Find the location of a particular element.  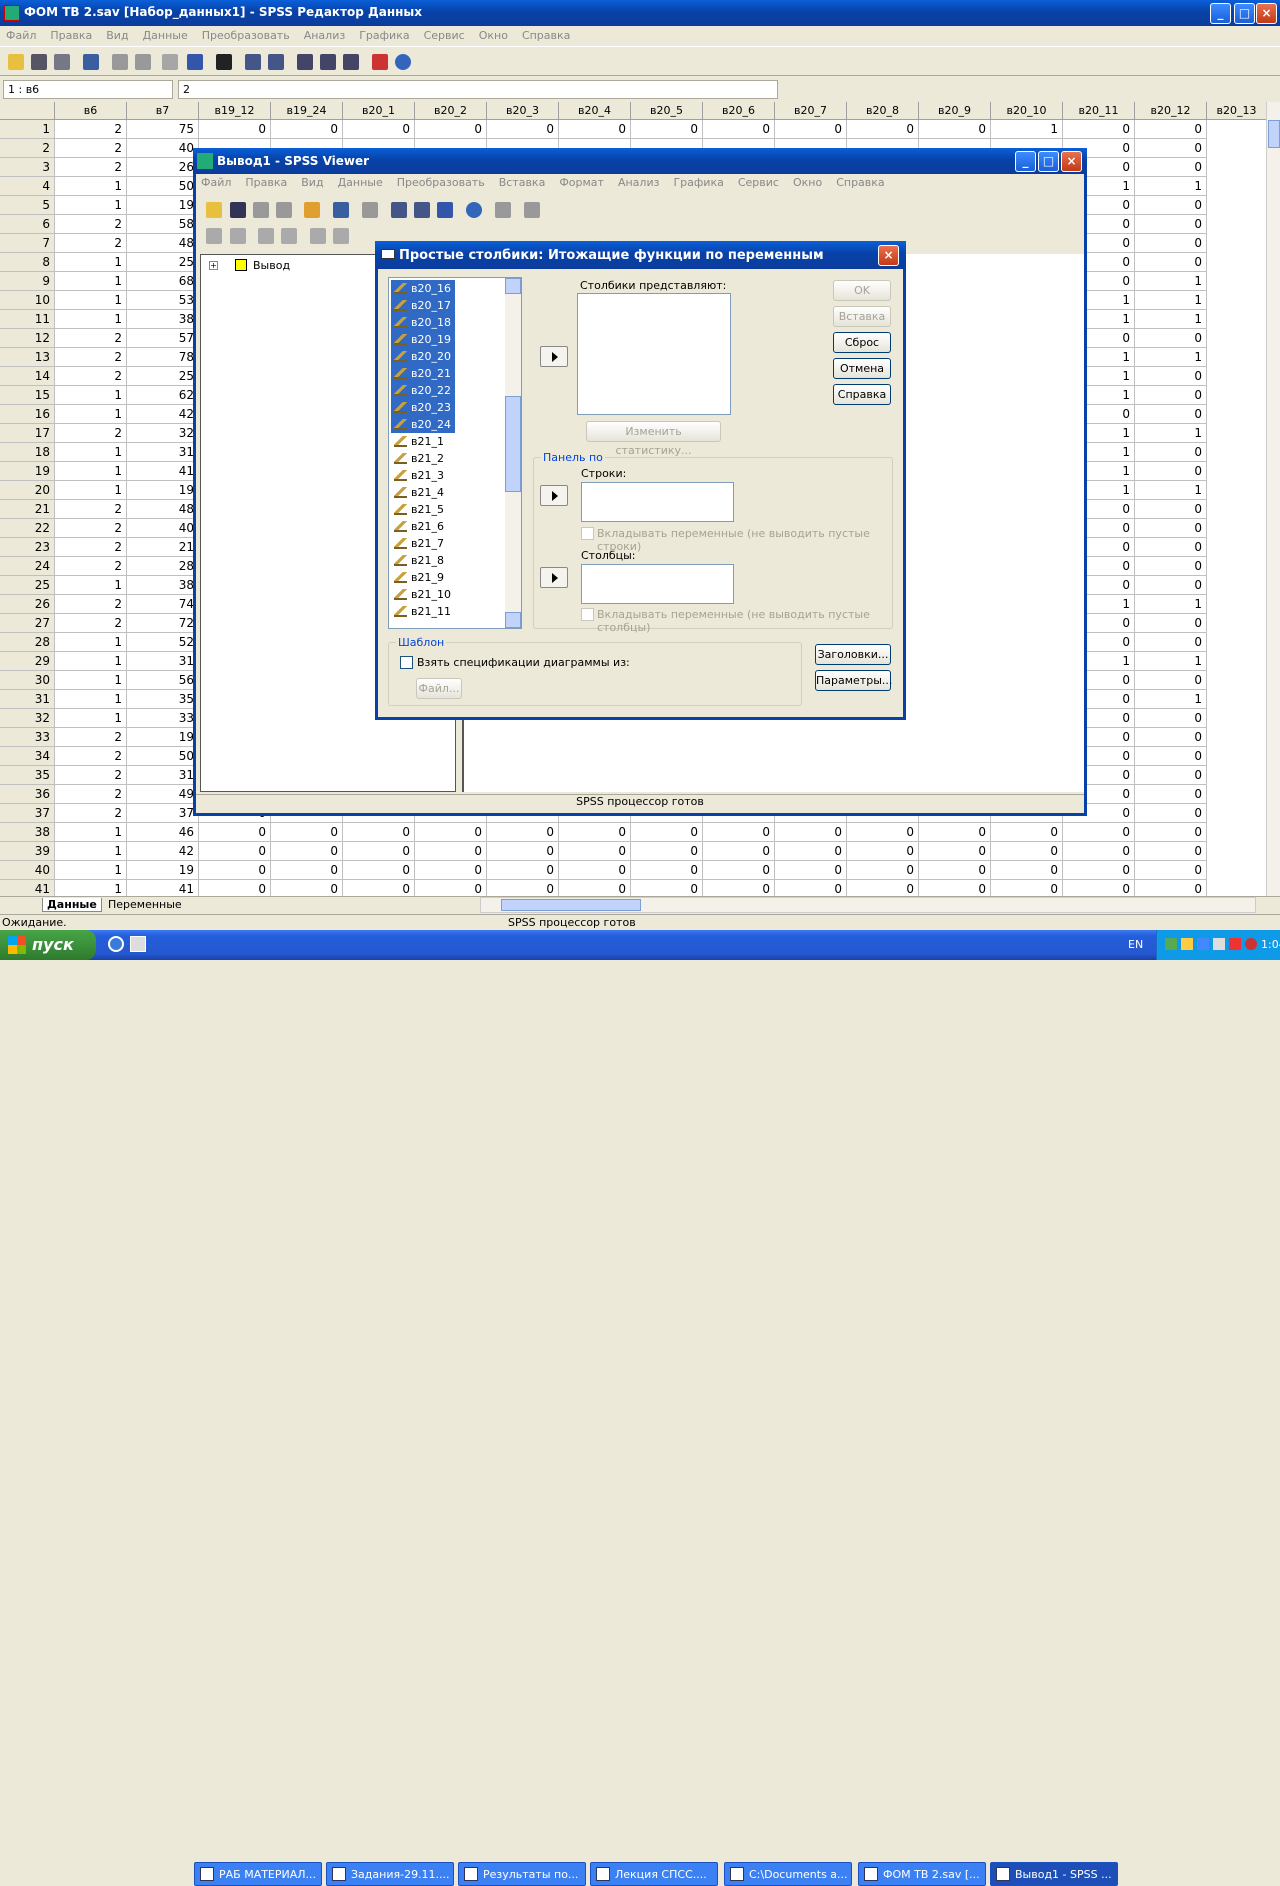

data-cell: 50 is located at coordinates (163, 186).